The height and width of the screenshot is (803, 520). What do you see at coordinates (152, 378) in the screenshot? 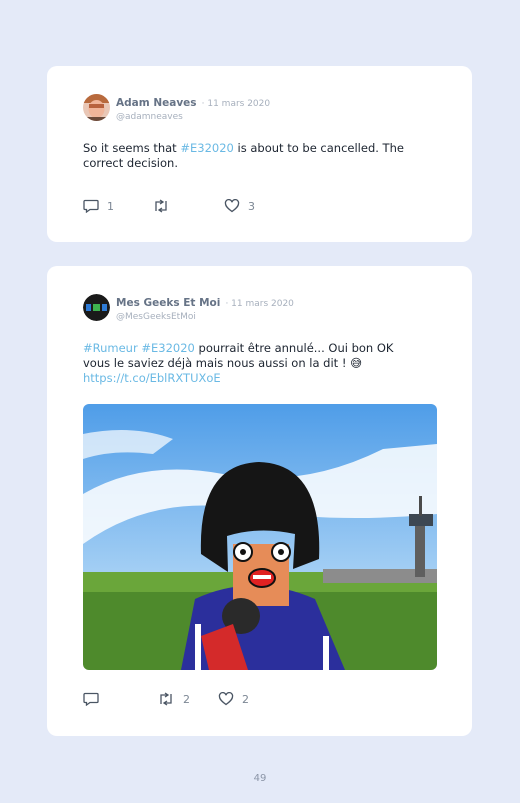
I see `tweet-link: https://t.co/EblRXTUXoE` at bounding box center [152, 378].